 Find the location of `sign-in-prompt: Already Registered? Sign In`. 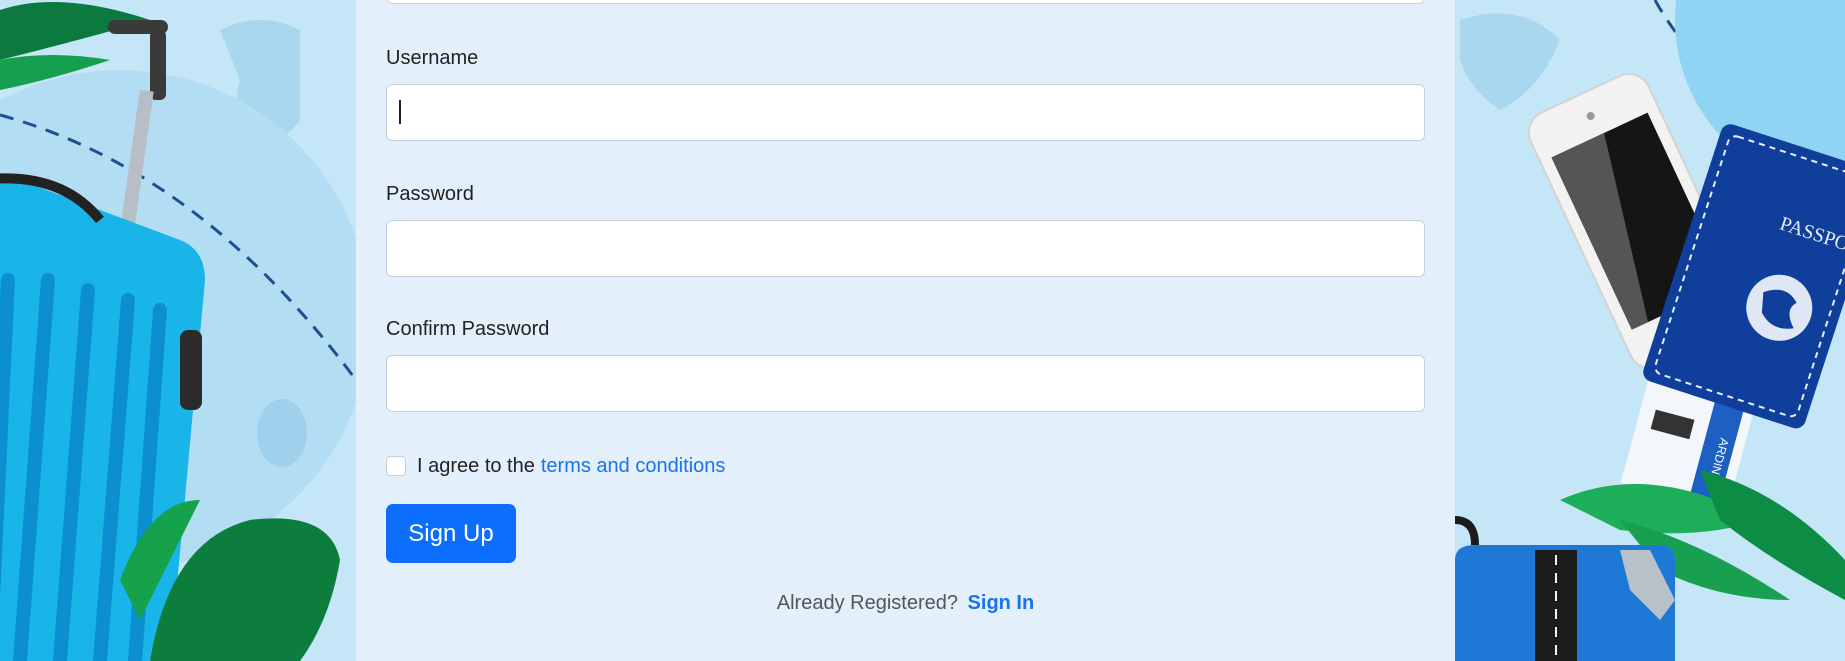

sign-in-prompt: Already Registered? Sign In is located at coordinates (905, 603).